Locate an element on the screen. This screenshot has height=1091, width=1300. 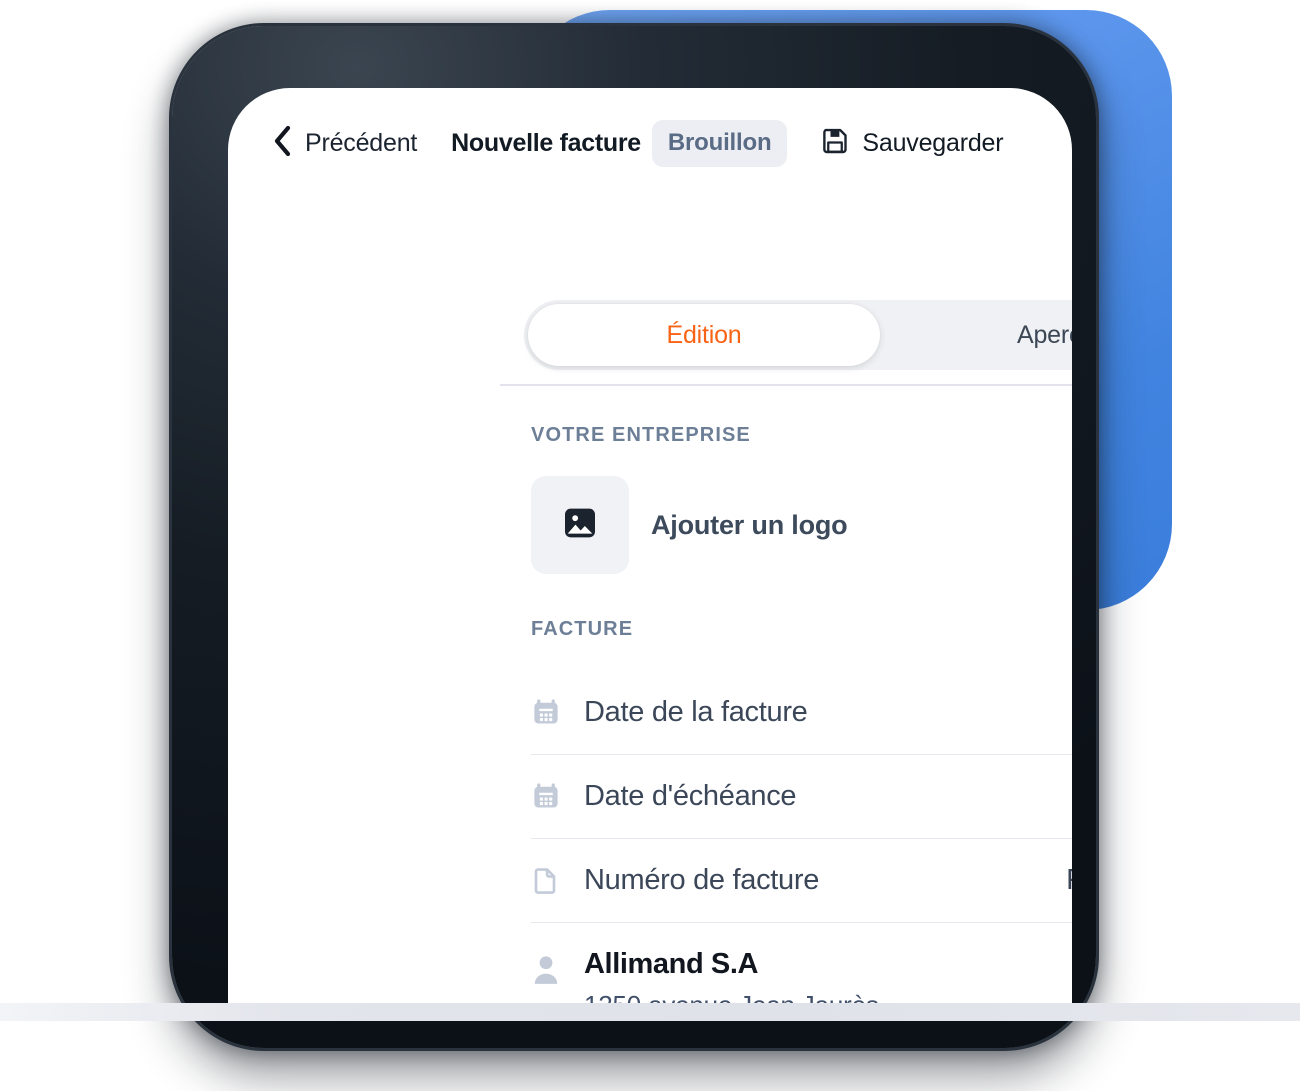
row-label: Numéro de facture is located at coordinates (702, 879).